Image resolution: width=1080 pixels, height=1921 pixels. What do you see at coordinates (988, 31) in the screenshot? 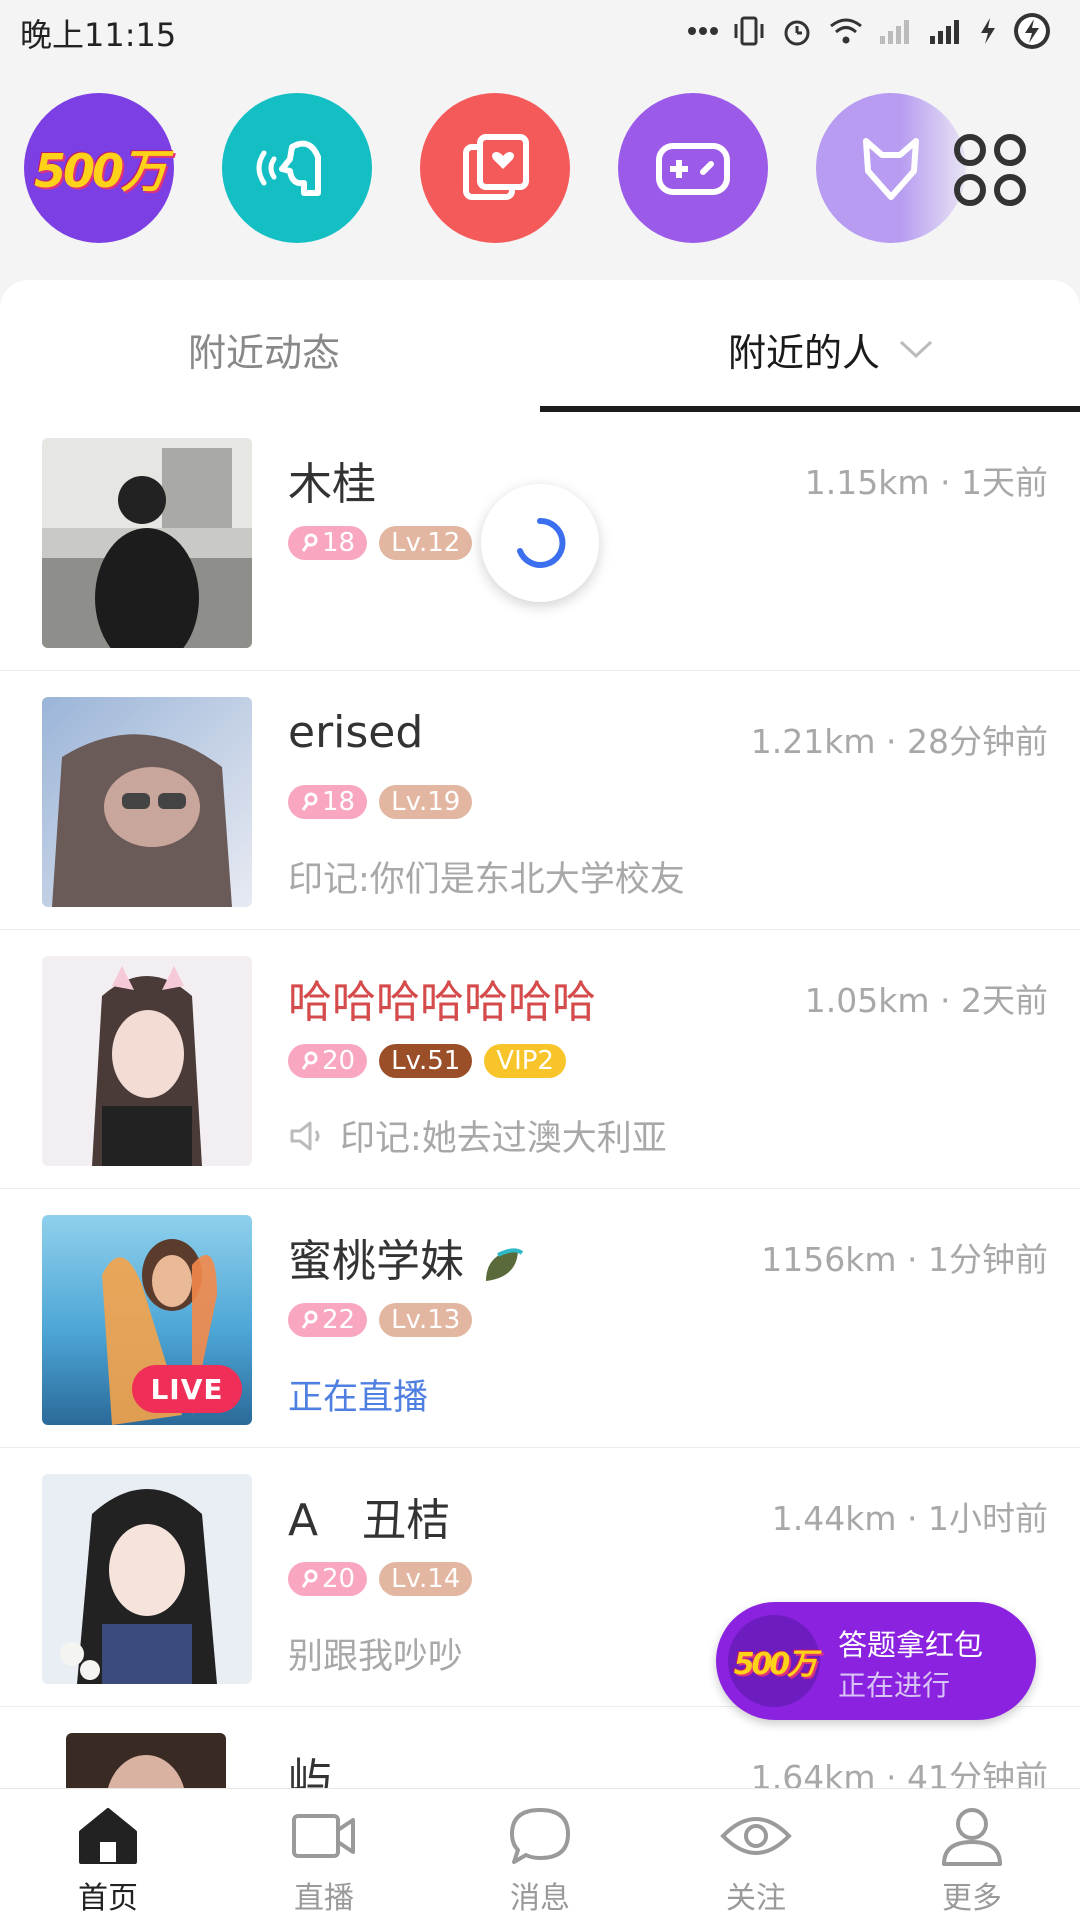
I see `charging-icon` at bounding box center [988, 31].